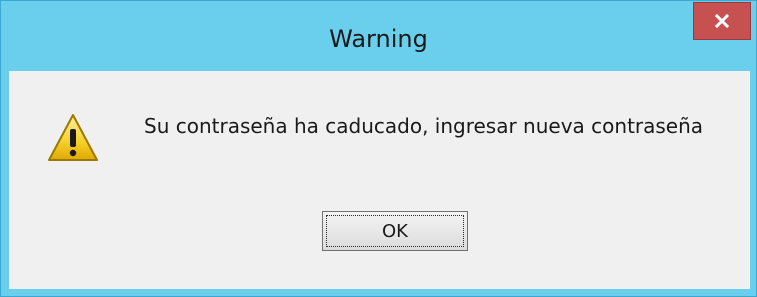 The width and height of the screenshot is (757, 297). I want to click on dialog-title: Warning, so click(378, 39).